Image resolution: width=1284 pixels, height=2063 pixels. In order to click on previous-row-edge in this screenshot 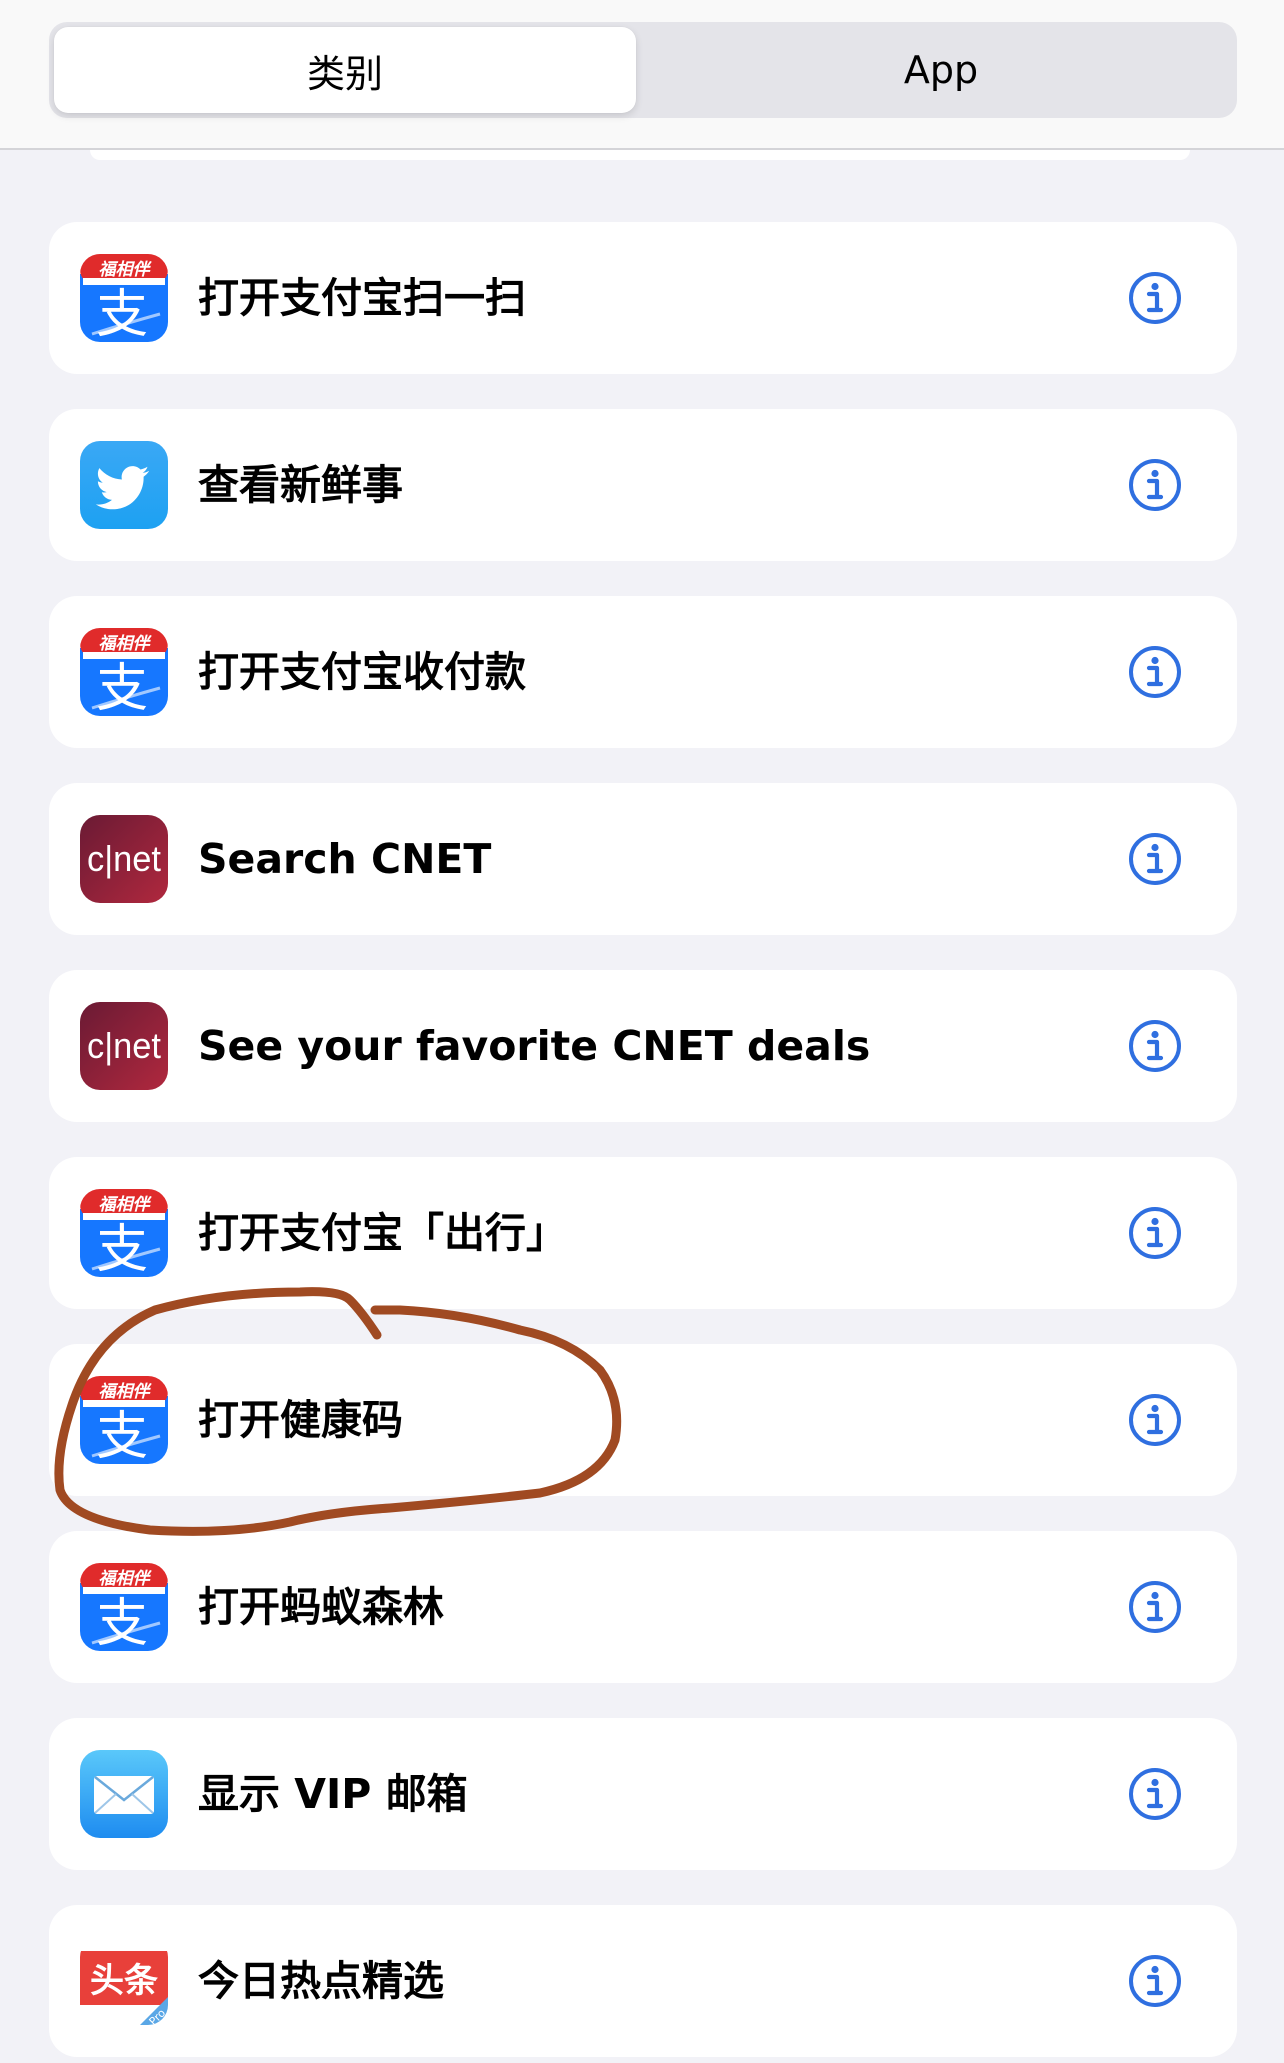, I will do `click(640, 155)`.